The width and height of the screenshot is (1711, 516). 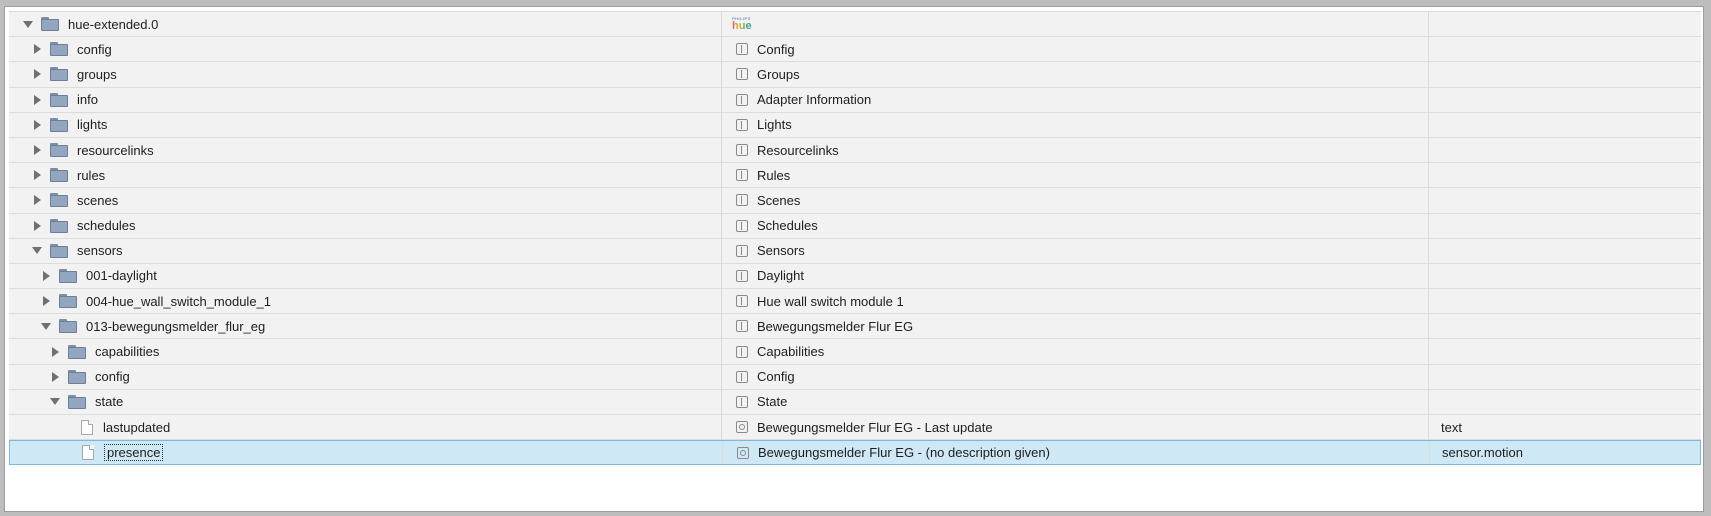 What do you see at coordinates (855, 75) in the screenshot?
I see `tree-row-2: groups Groups` at bounding box center [855, 75].